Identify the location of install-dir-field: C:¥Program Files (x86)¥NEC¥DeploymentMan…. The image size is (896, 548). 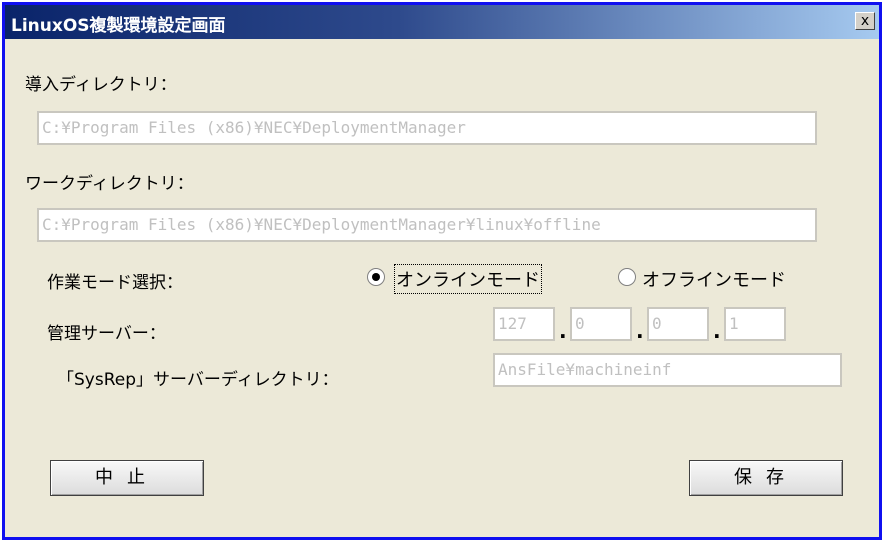
(427, 128).